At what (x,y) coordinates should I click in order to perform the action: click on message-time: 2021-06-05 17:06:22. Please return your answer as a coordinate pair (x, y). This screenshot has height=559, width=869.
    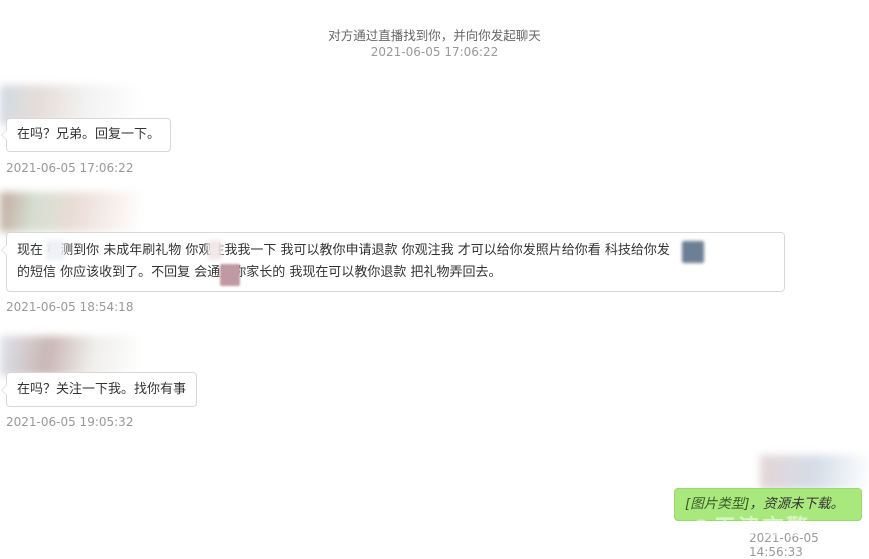
    Looking at the image, I should click on (70, 168).